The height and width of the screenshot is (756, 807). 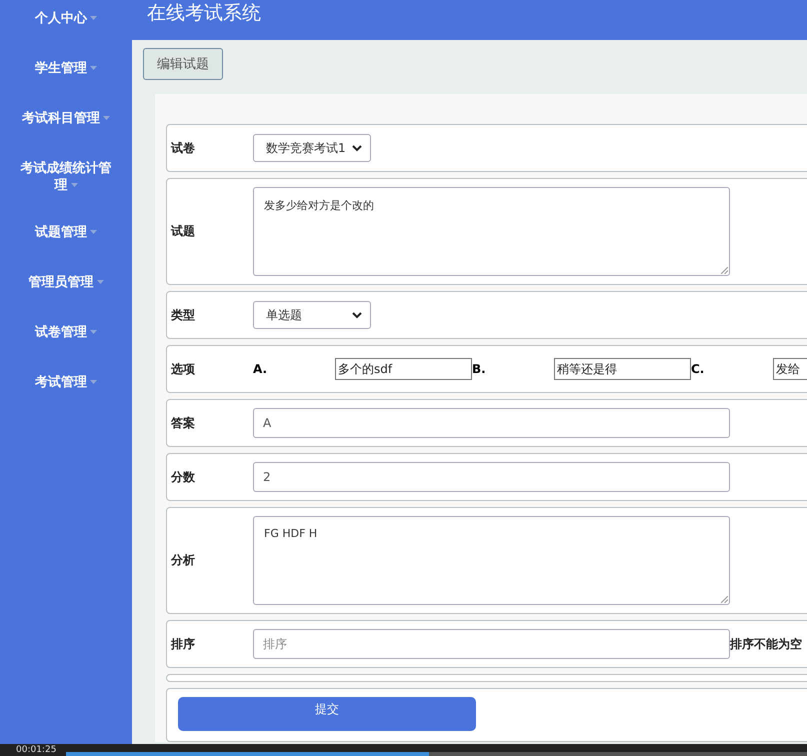 I want to click on sidebar-item: 试题管理, so click(x=66, y=234).